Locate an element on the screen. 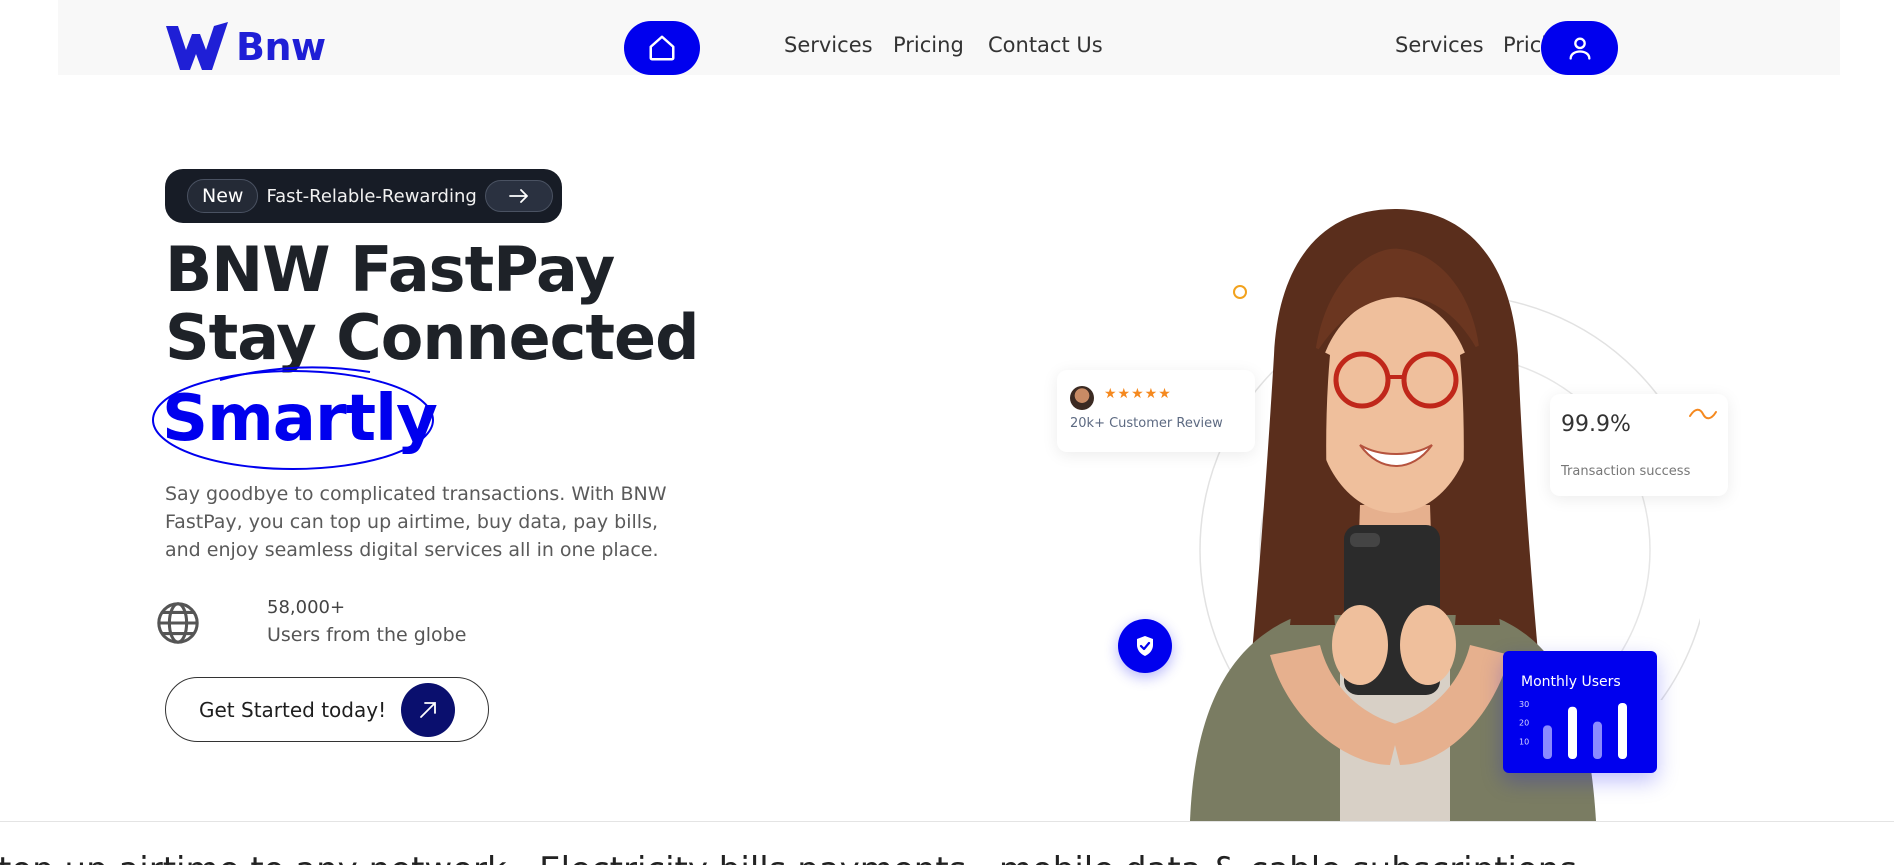 This screenshot has height=865, width=1894. hero-headline: BNW FastPay Stay Connected is located at coordinates (432, 302).